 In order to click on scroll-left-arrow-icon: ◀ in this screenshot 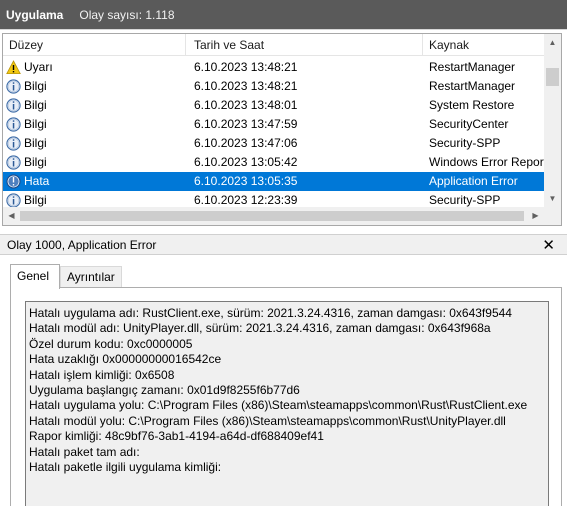, I will do `click(11, 216)`.